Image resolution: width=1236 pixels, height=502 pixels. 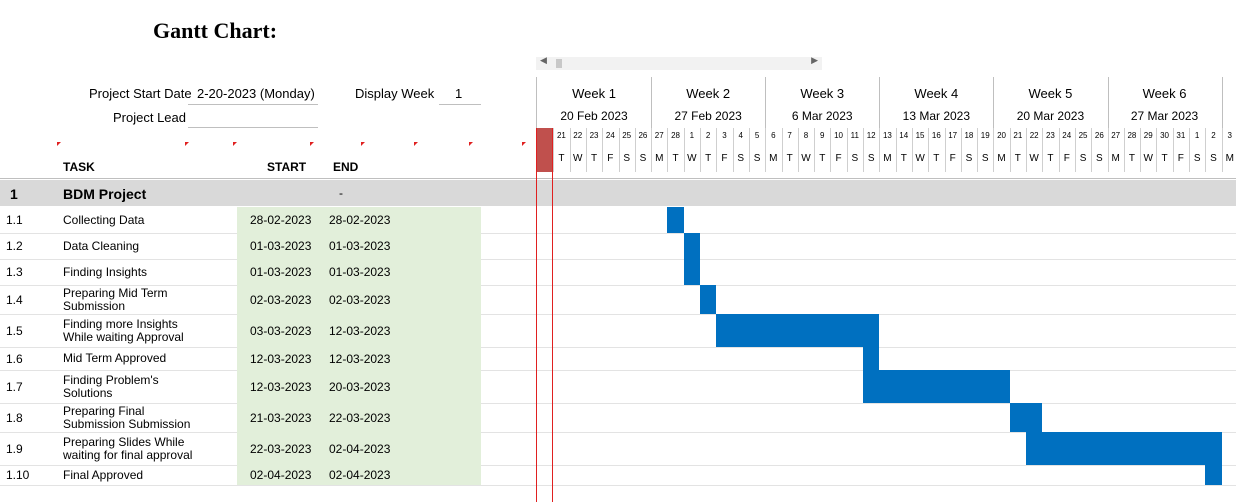 I want to click on task-id: 1.1, so click(x=14, y=220).